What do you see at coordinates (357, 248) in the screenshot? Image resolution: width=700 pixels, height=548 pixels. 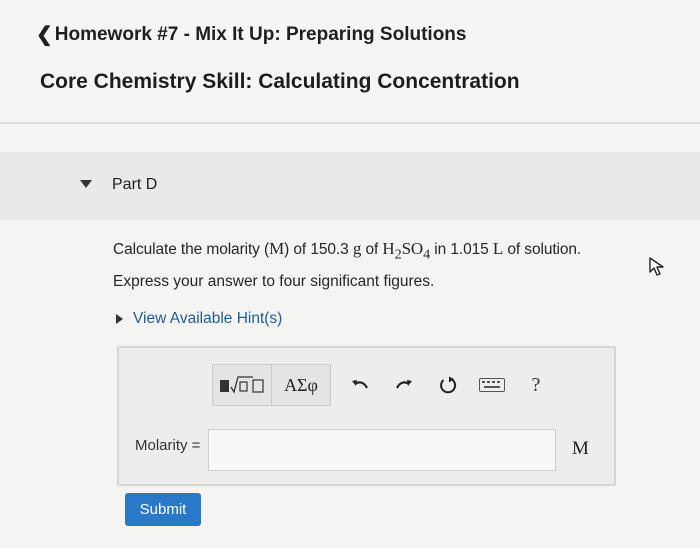 I see `gram-unit: g` at bounding box center [357, 248].